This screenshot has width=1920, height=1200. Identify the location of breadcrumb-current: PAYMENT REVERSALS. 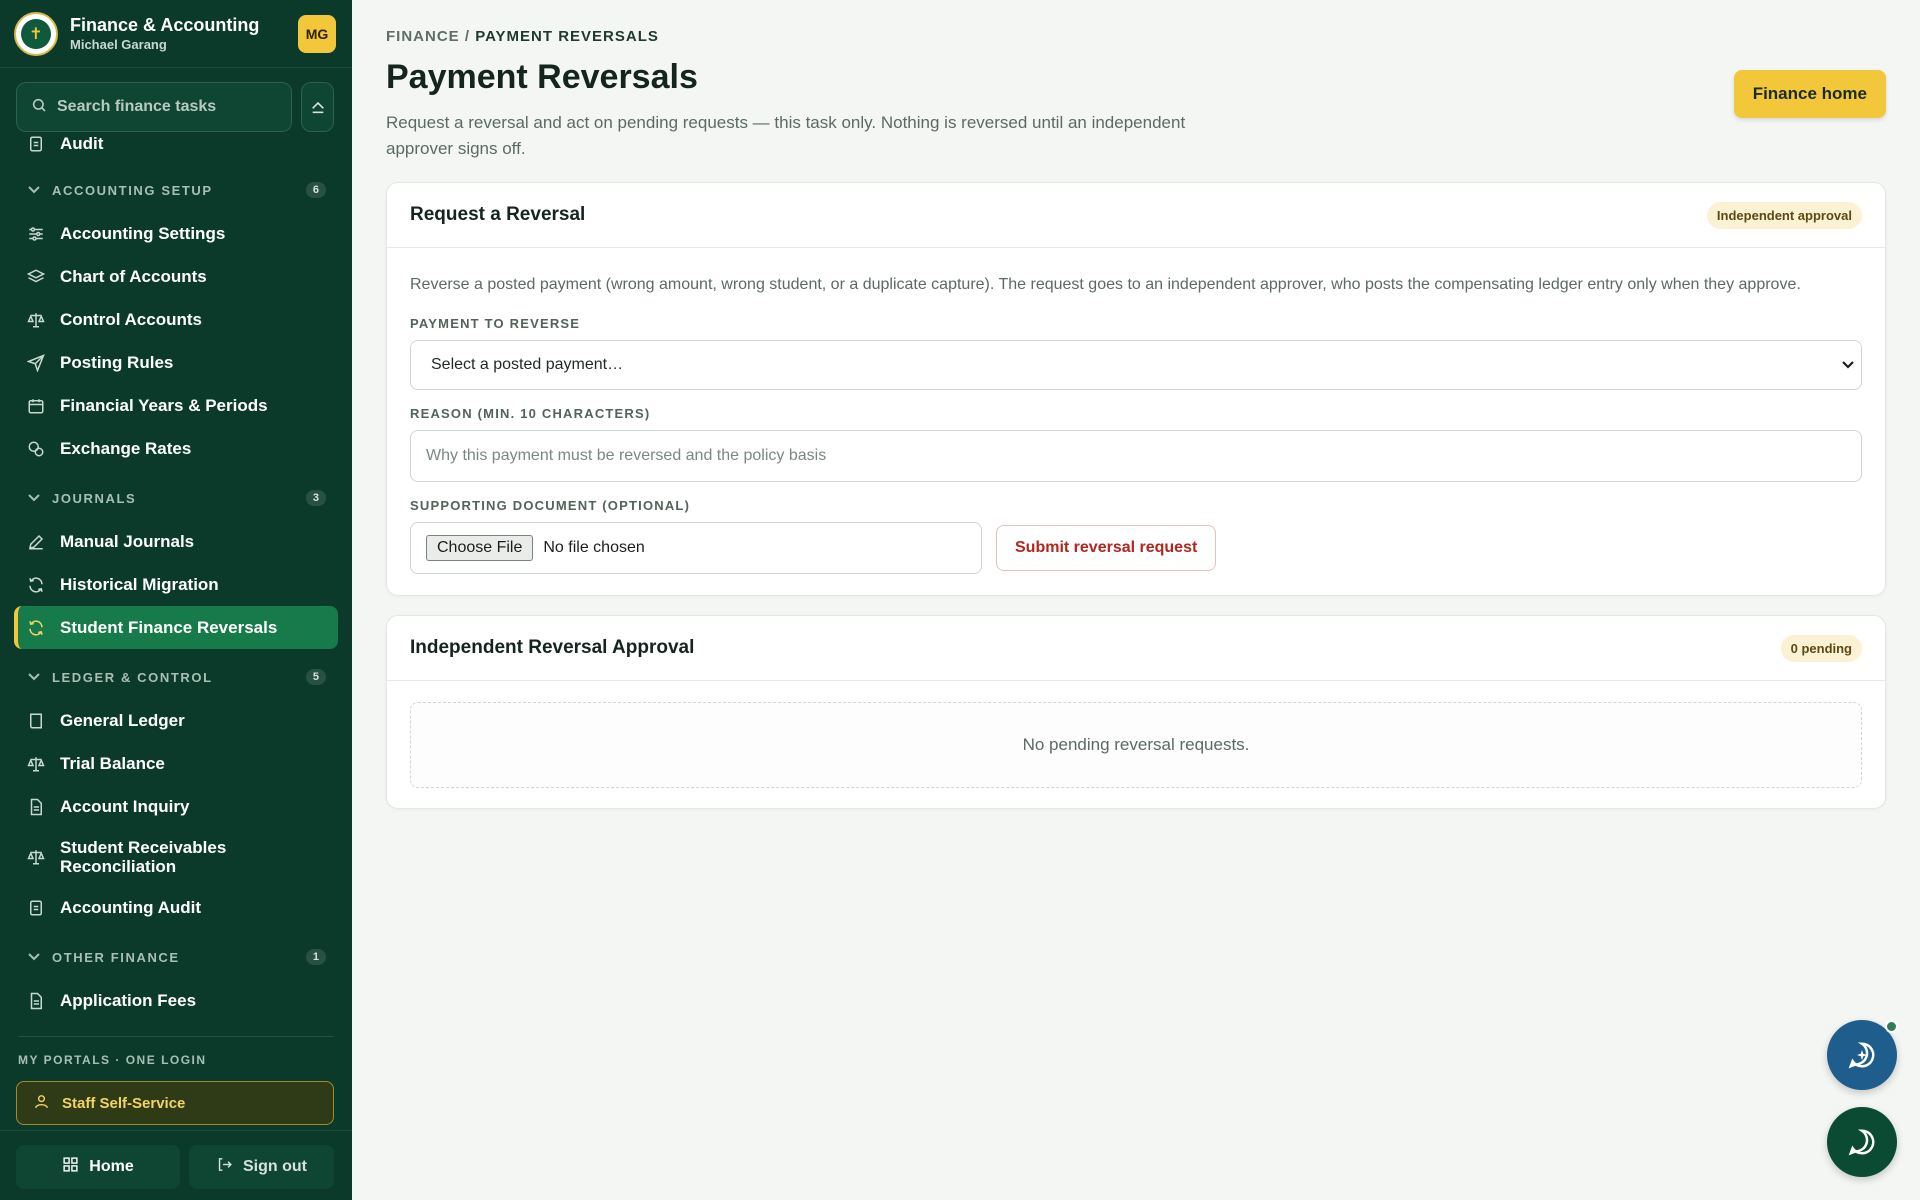
(567, 36).